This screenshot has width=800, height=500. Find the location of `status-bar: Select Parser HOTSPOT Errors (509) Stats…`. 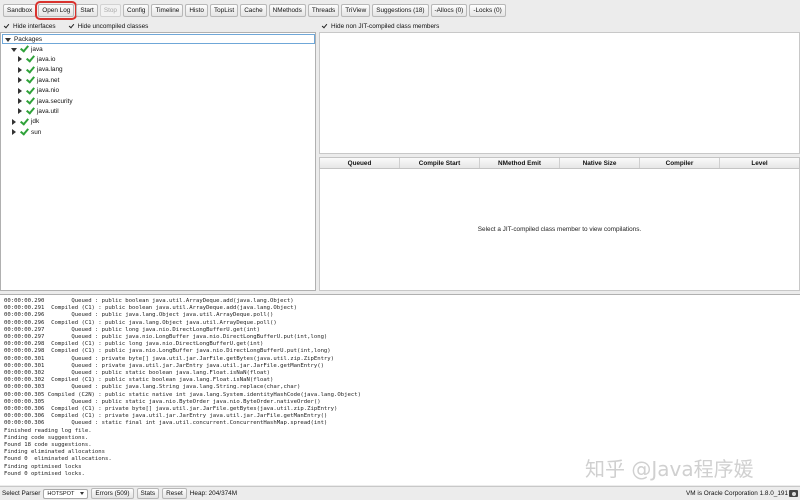

status-bar: Select Parser HOTSPOT Errors (509) Stats… is located at coordinates (400, 493).